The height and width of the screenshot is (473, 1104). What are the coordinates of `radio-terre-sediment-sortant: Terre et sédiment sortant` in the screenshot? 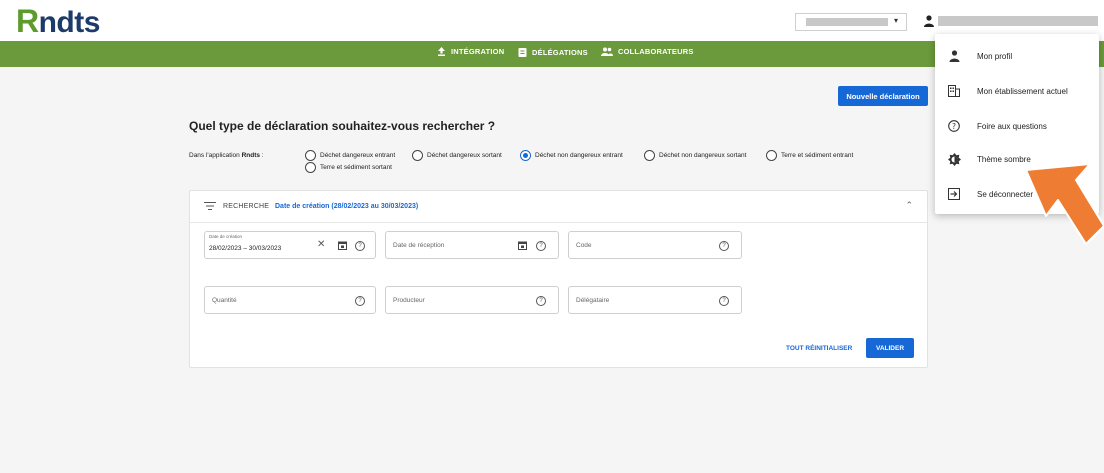 It's located at (348, 167).